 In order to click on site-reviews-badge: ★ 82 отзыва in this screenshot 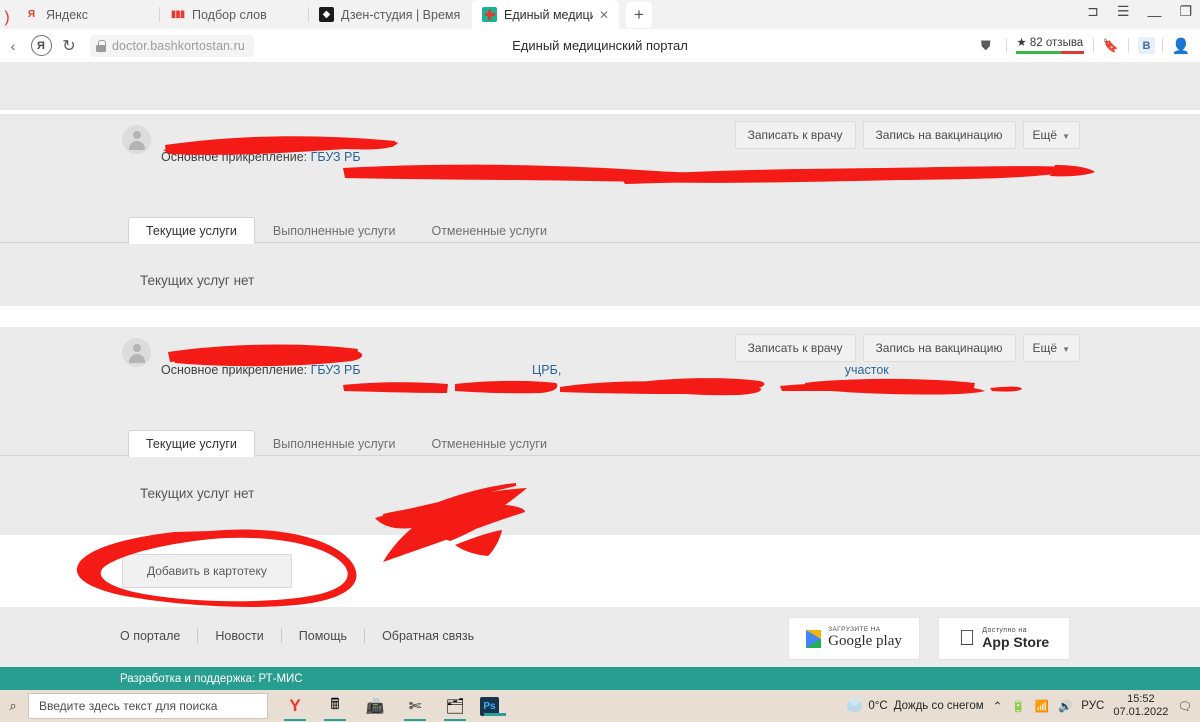, I will do `click(1049, 45)`.